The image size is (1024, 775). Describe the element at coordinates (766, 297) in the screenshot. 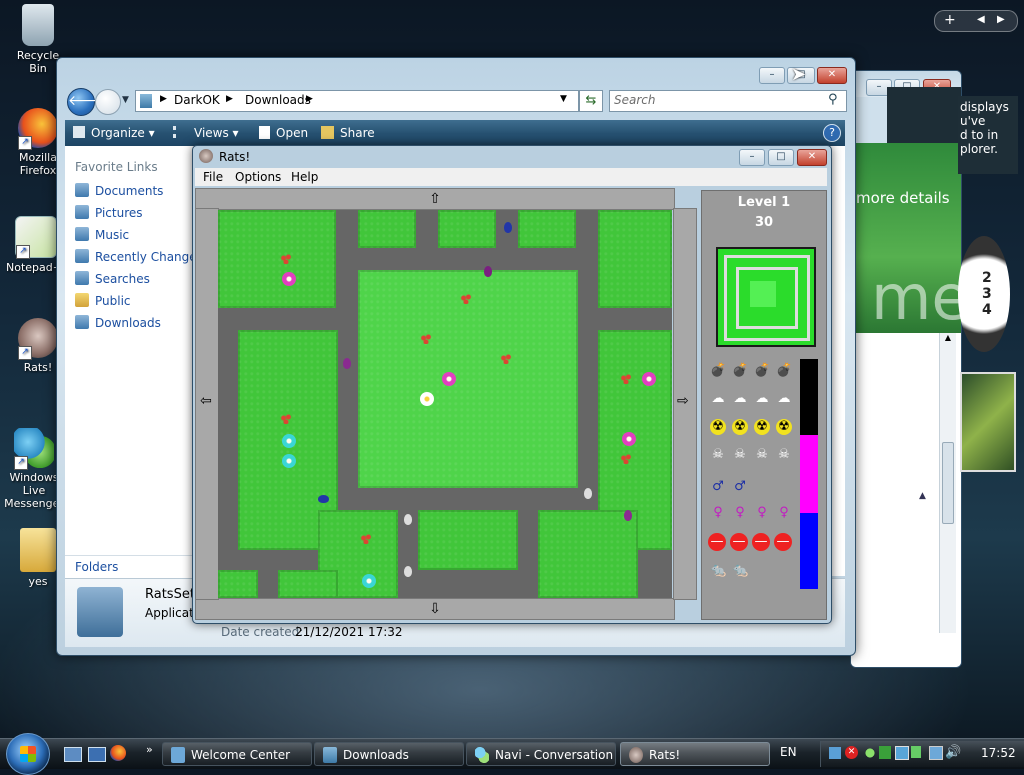

I see `minimap` at that location.